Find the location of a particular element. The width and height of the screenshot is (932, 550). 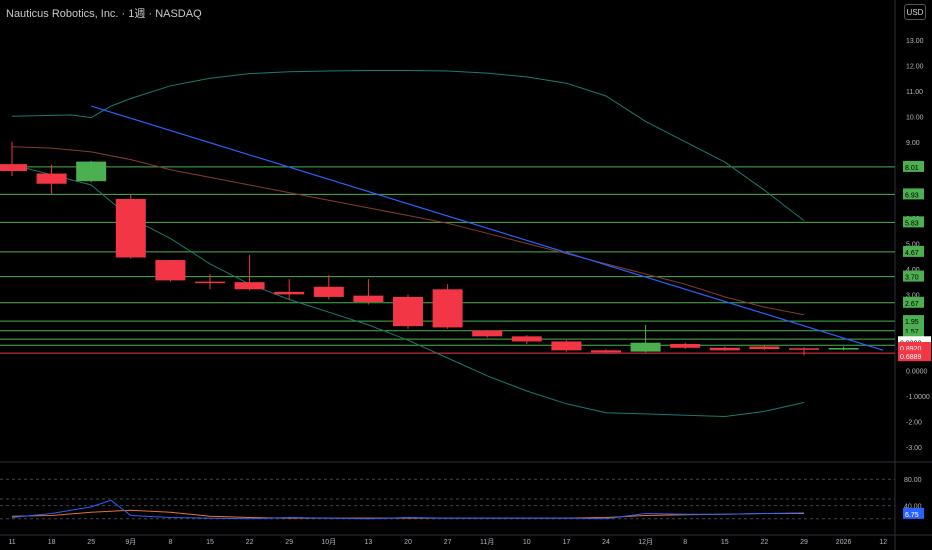

x-tick-label: 27 is located at coordinates (448, 542).